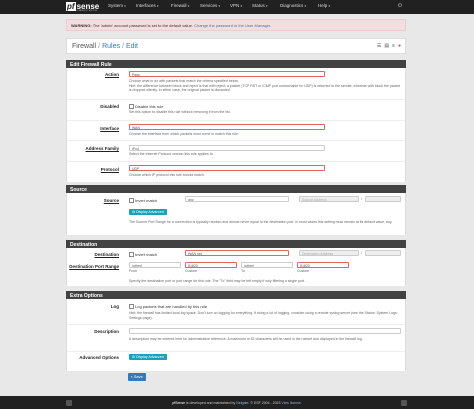 This screenshot has width=474, height=409. Describe the element at coordinates (143, 255) in the screenshot. I see `destination-invert-checkbox: Invert match` at that location.